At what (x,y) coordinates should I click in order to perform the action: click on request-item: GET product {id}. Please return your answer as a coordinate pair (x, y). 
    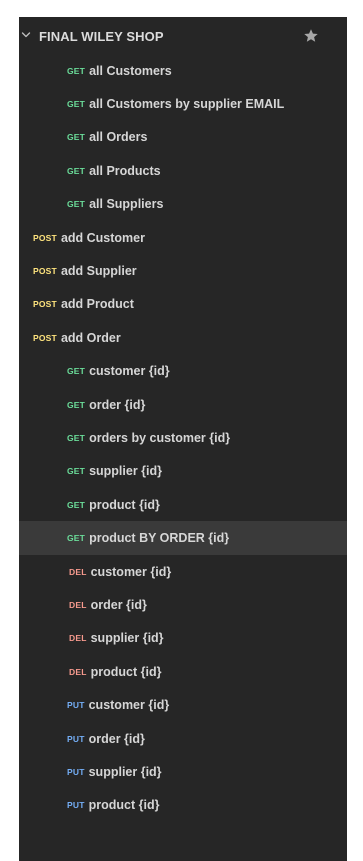
    Looking at the image, I should click on (183, 504).